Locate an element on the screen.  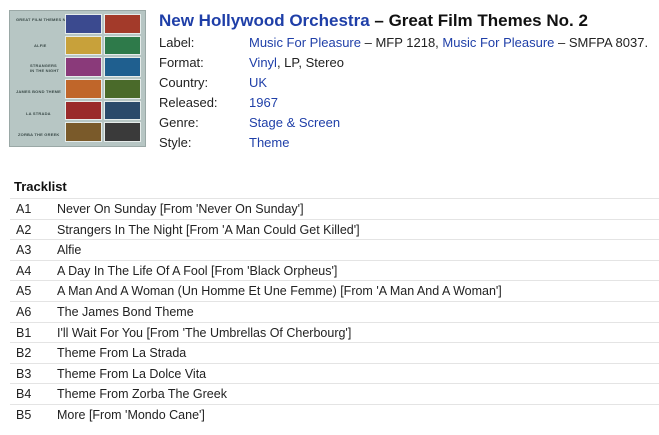
track-row: B3 Theme From La Dolce Vita is located at coordinates (334, 373).